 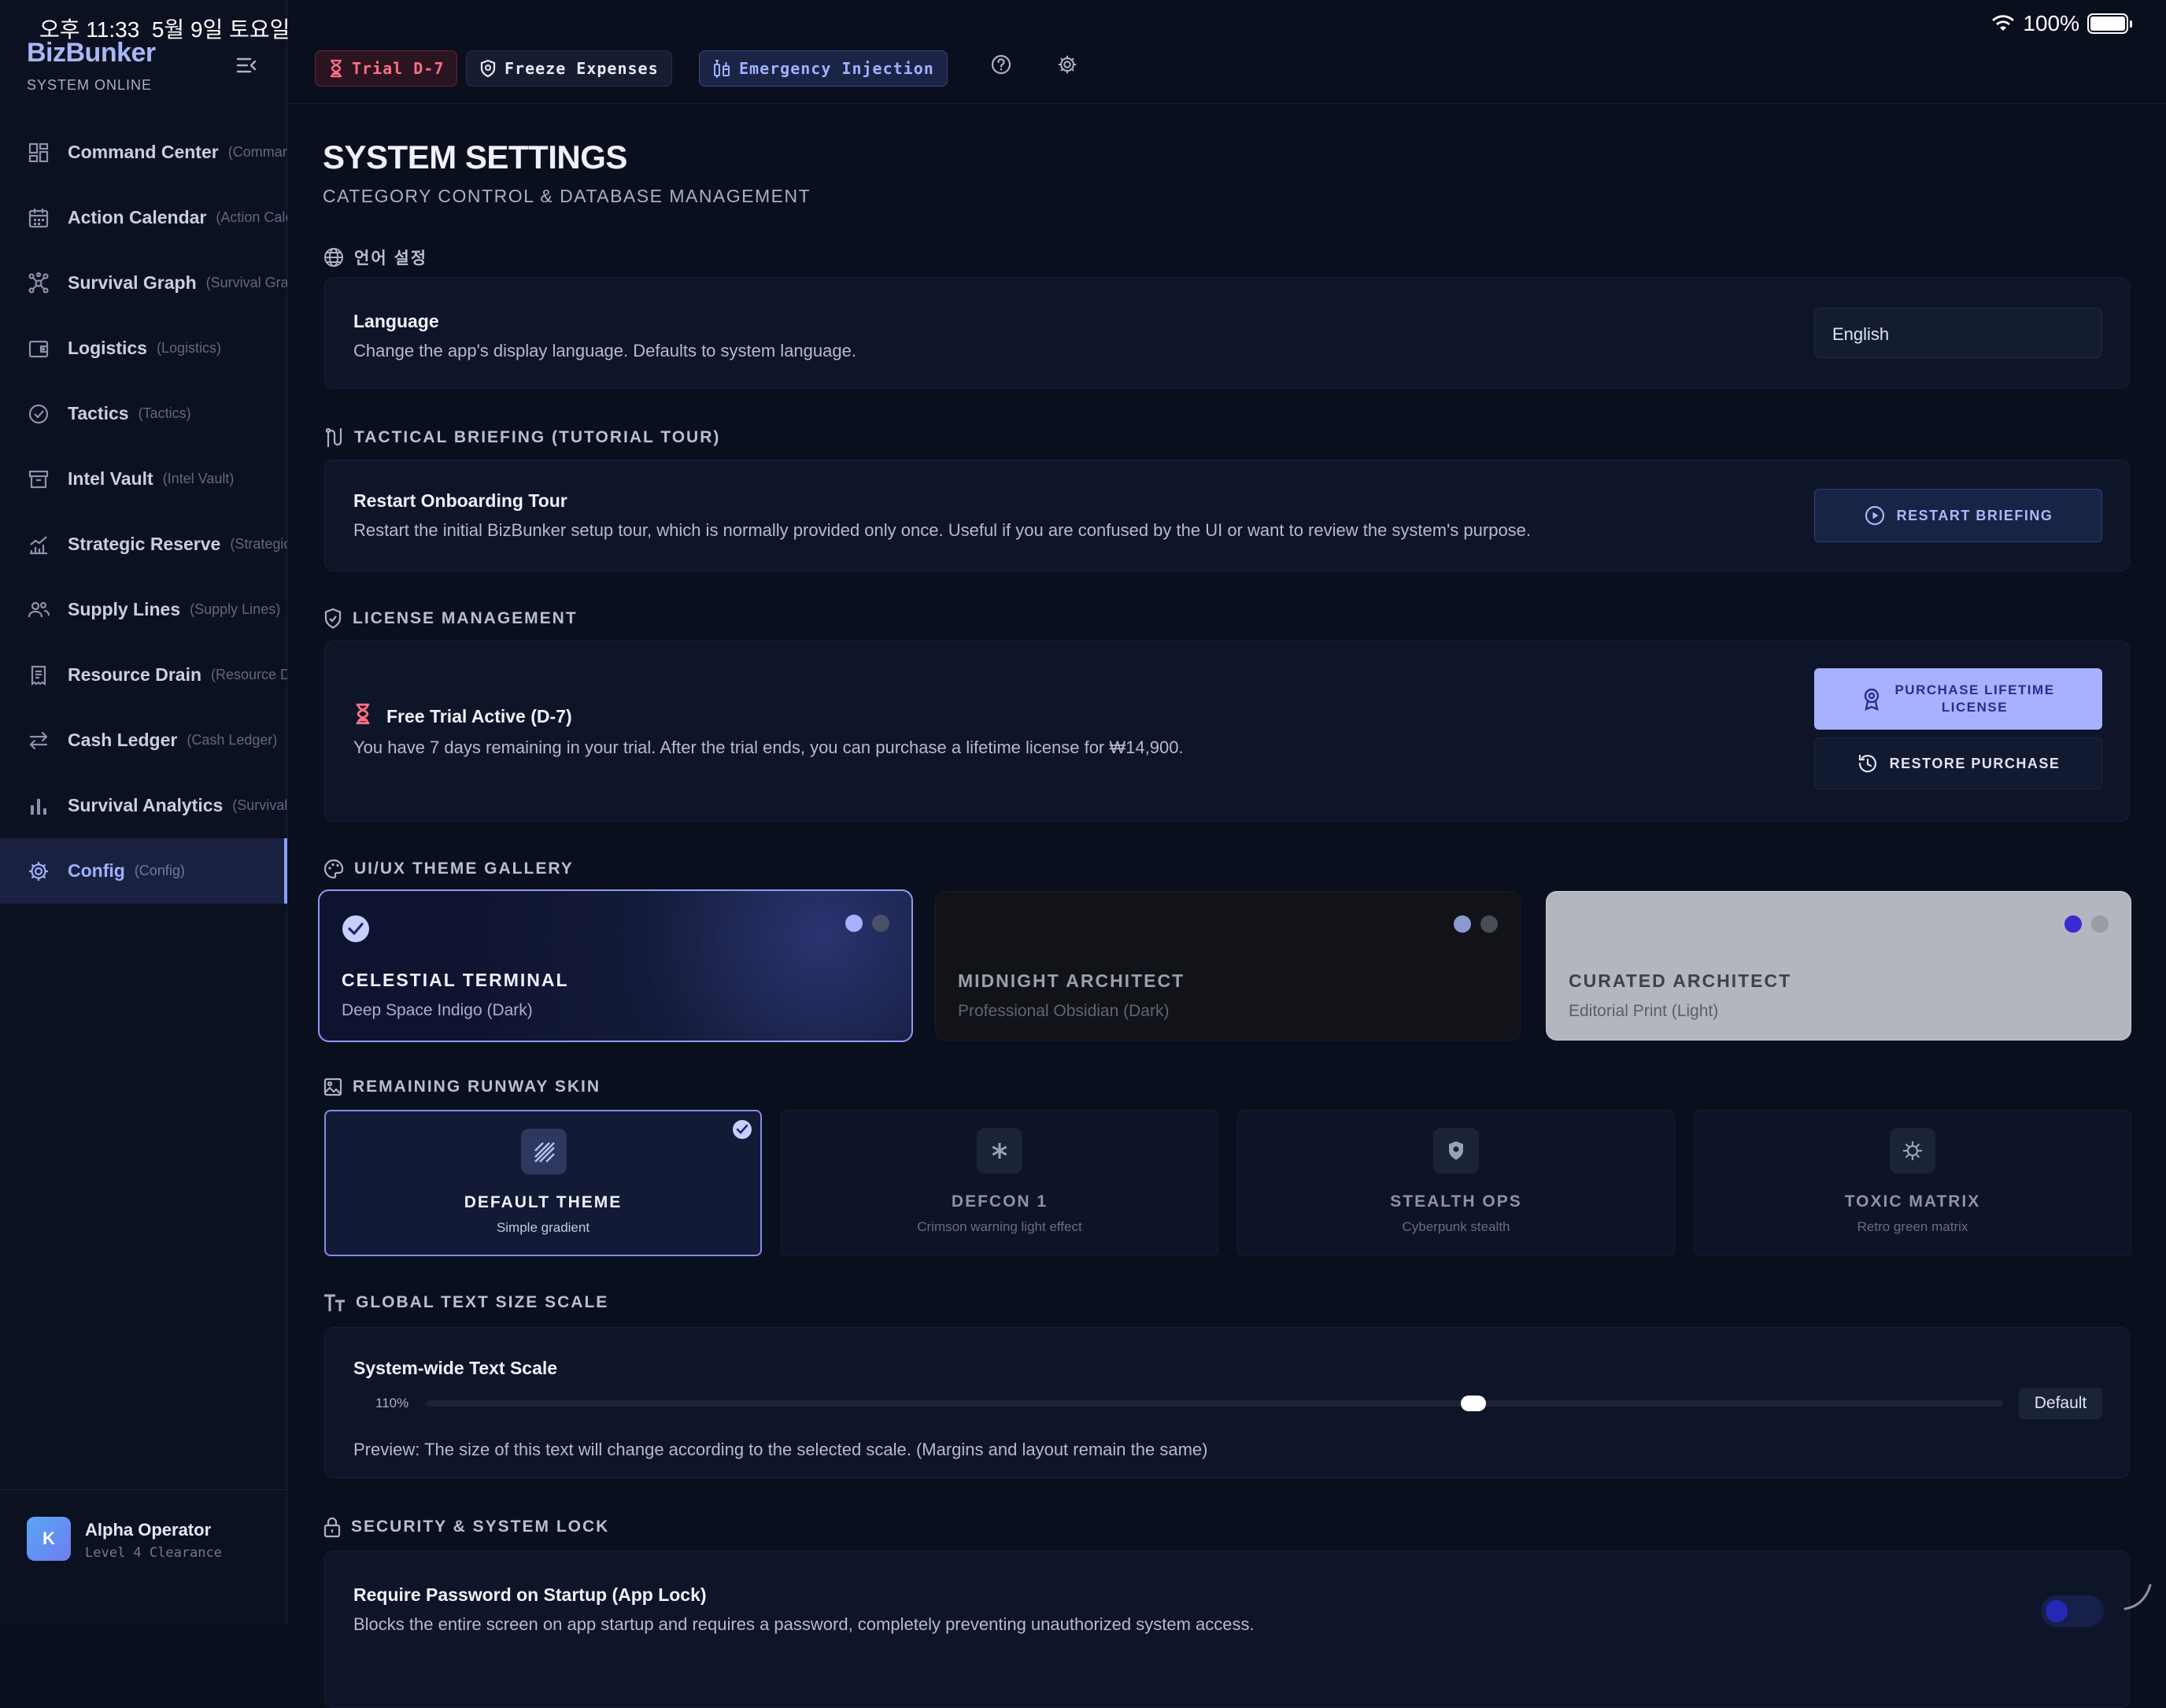 I want to click on sidebar-item-config: Config (Config), so click(x=143, y=871).